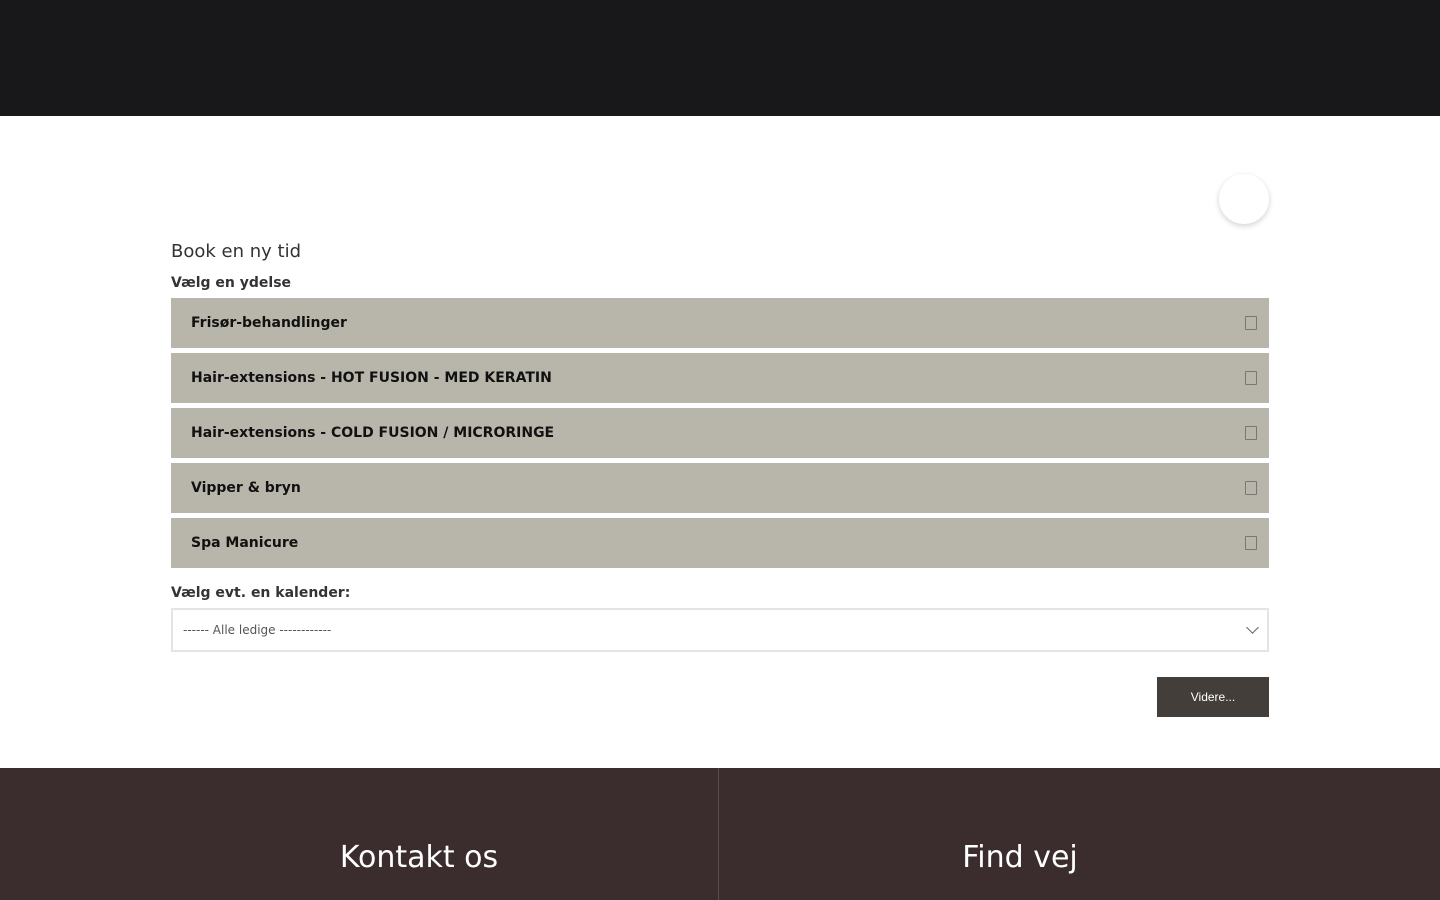 This screenshot has height=900, width=1440. I want to click on contact-heading: Kontakt os, so click(419, 857).